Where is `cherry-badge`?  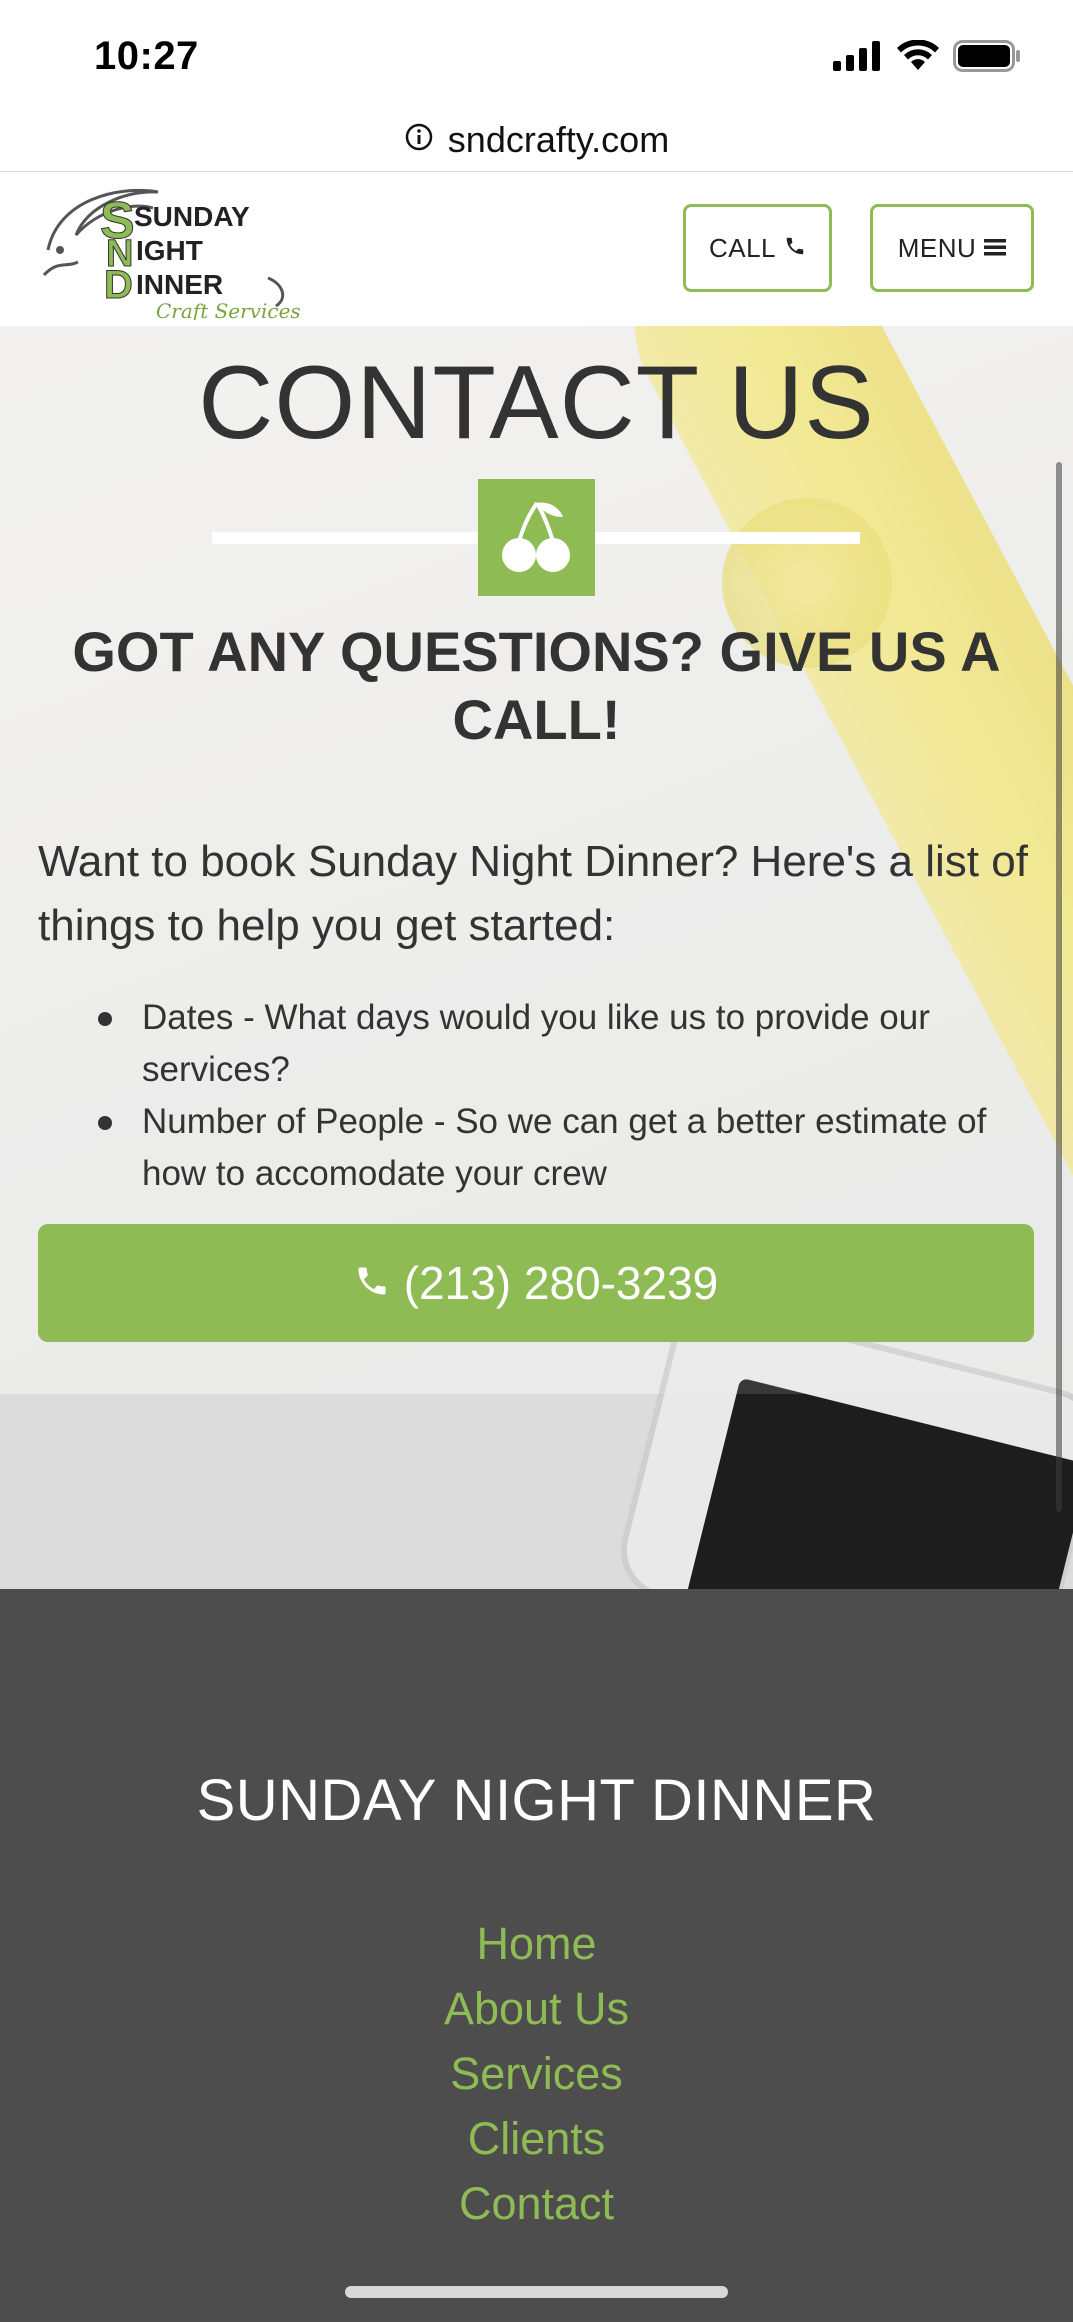
cherry-badge is located at coordinates (536, 537).